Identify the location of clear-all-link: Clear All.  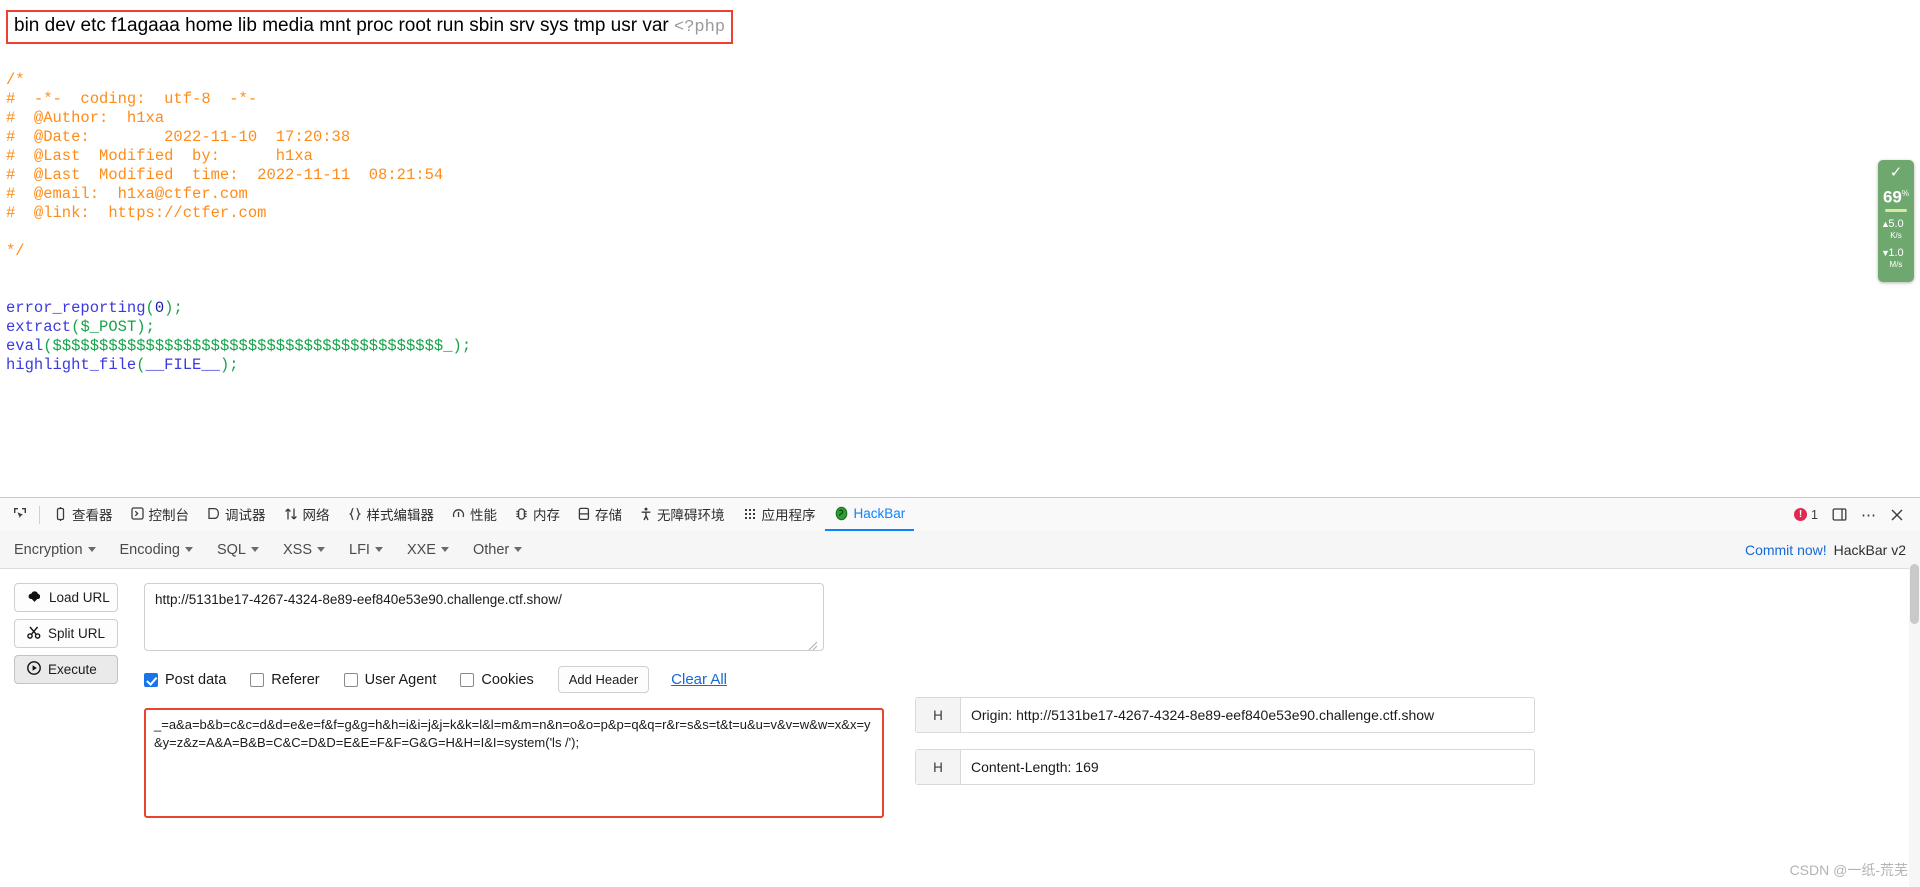
(699, 679).